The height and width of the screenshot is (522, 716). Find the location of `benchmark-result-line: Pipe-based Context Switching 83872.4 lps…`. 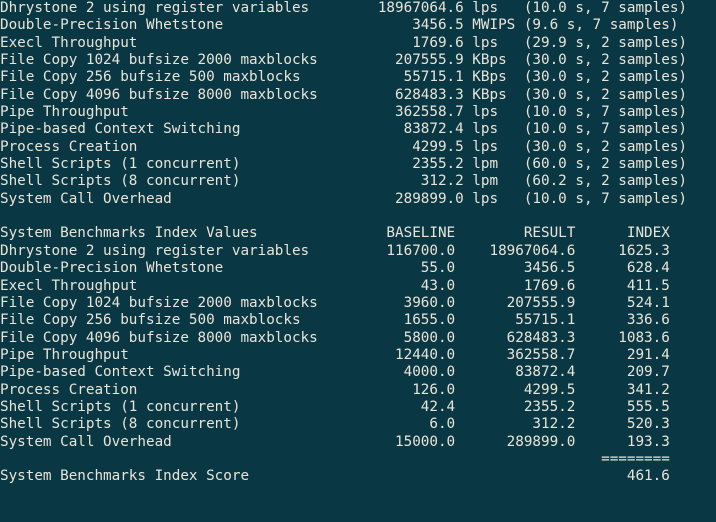

benchmark-result-line: Pipe-based Context Switching 83872.4 lps… is located at coordinates (343, 129).